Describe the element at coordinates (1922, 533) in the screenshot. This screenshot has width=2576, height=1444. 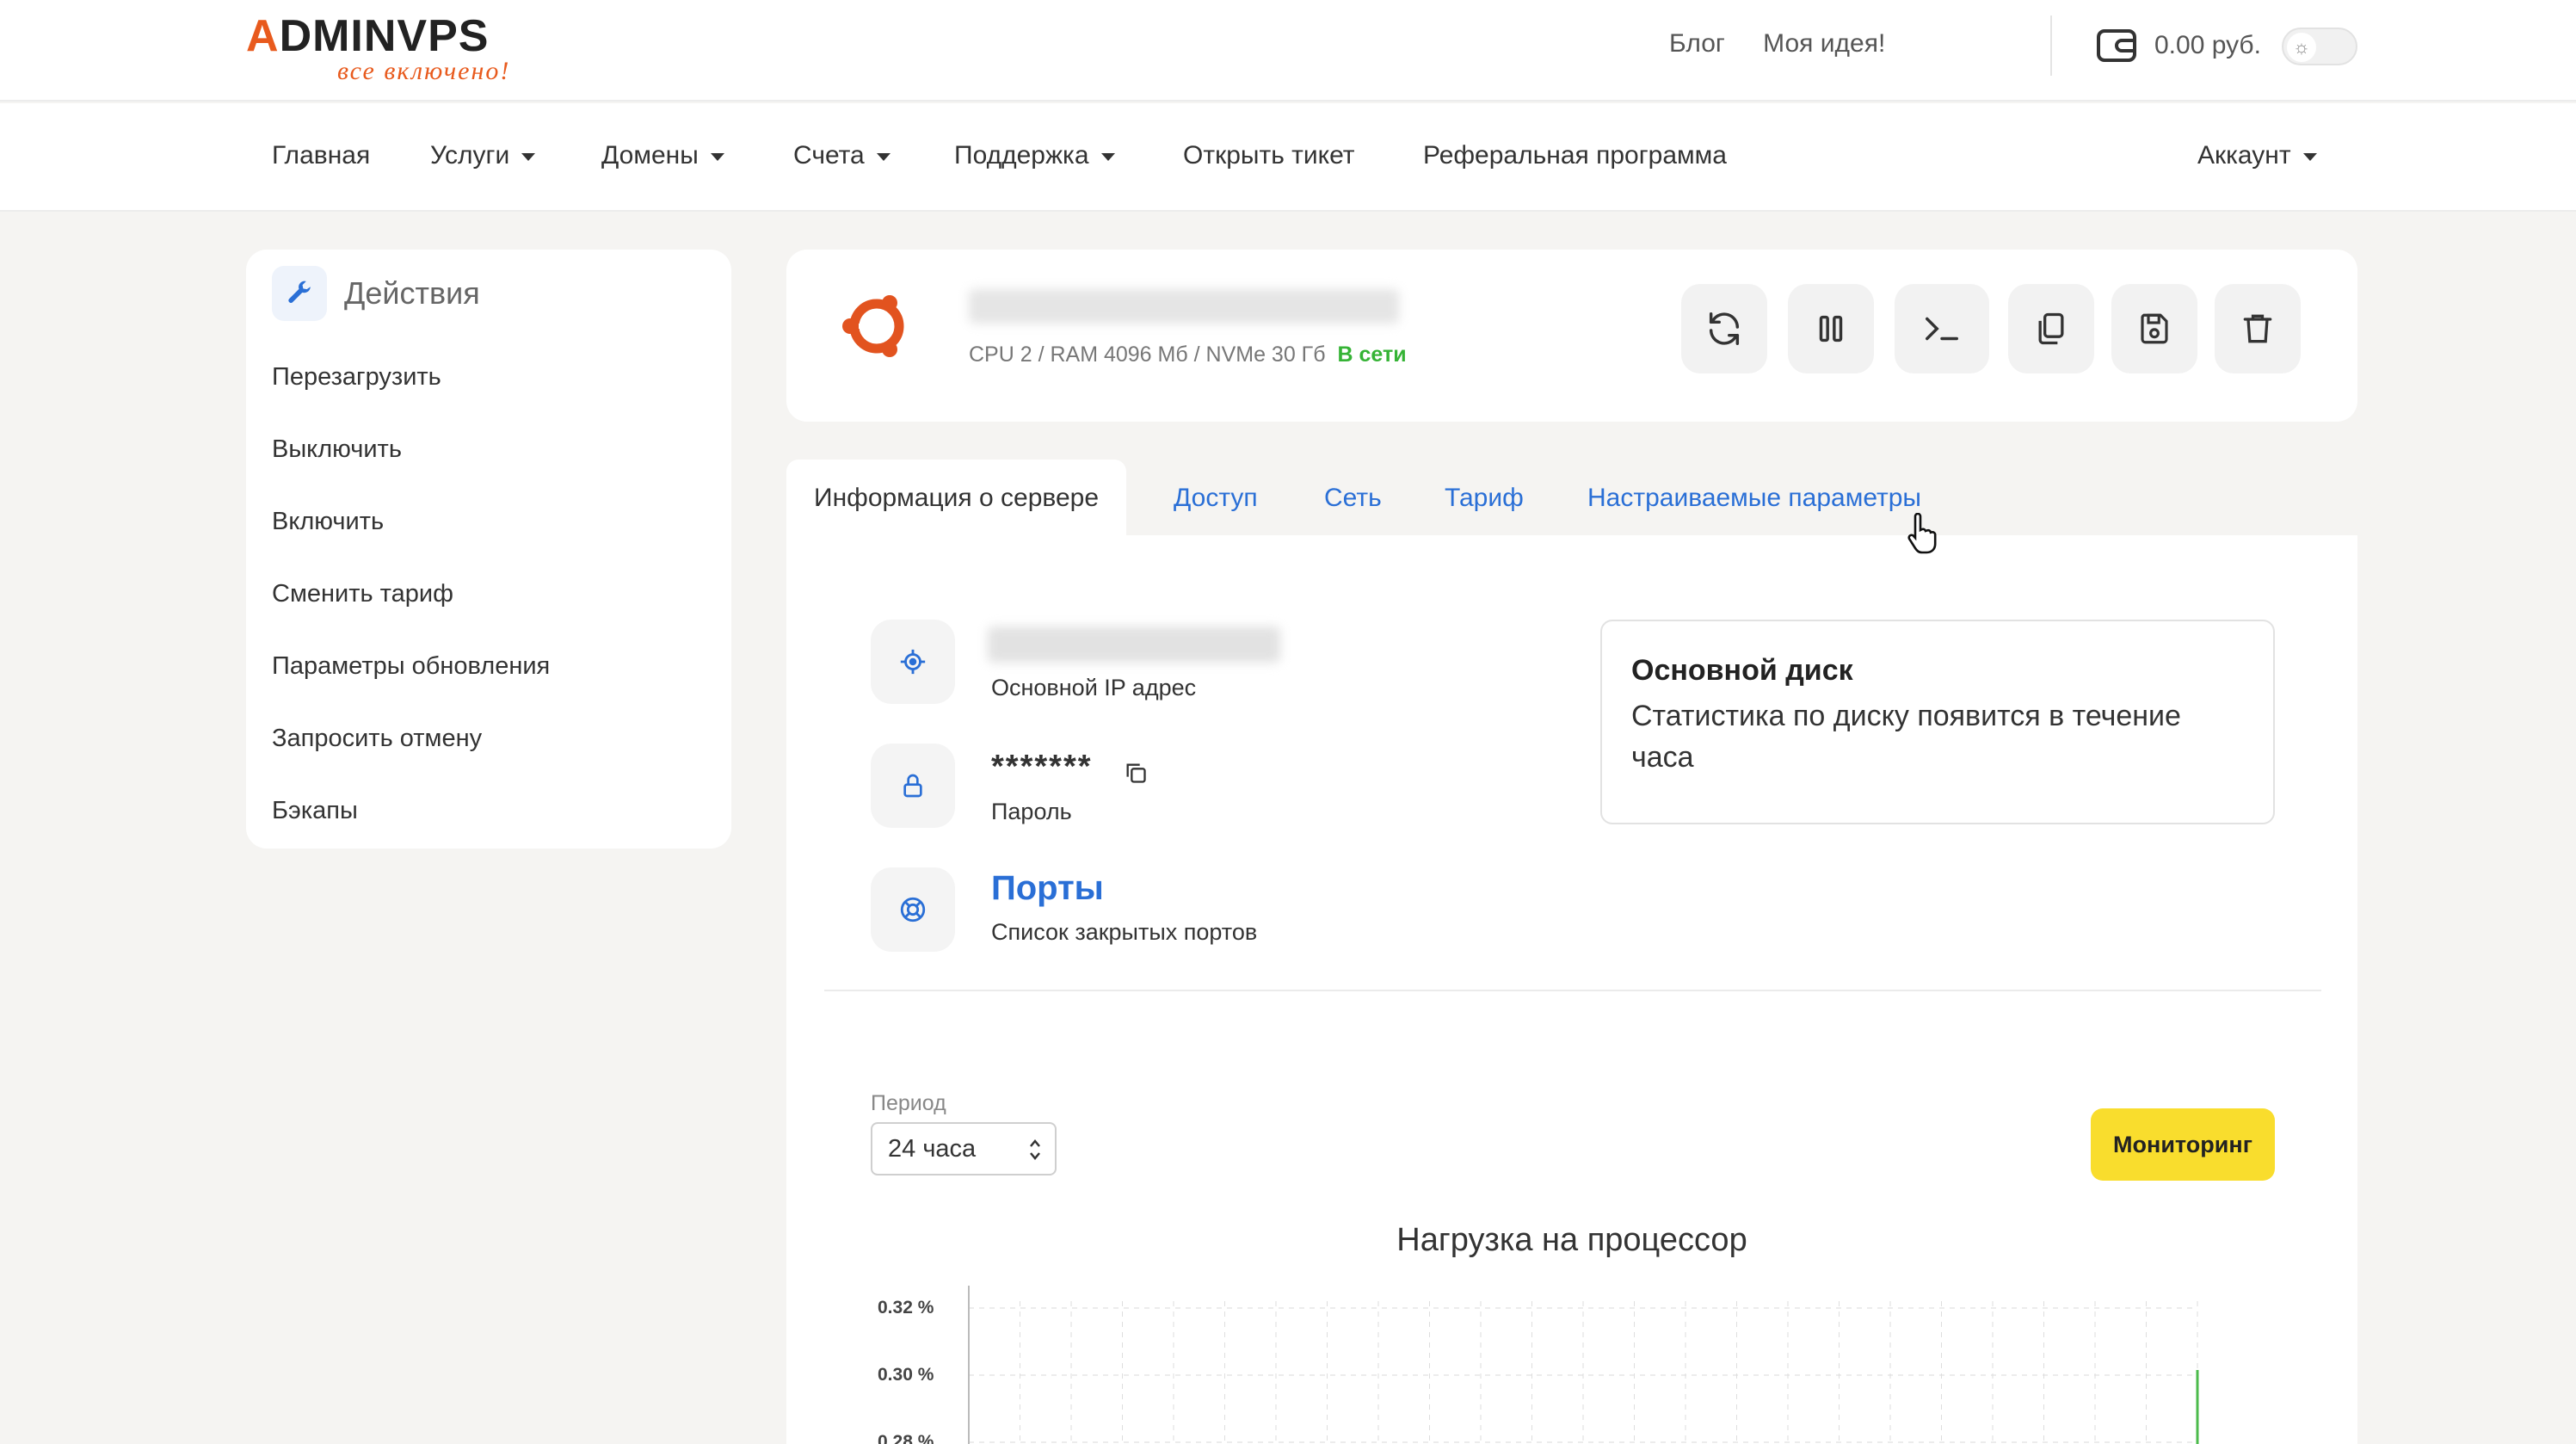
I see `hand-cursor-icon` at that location.